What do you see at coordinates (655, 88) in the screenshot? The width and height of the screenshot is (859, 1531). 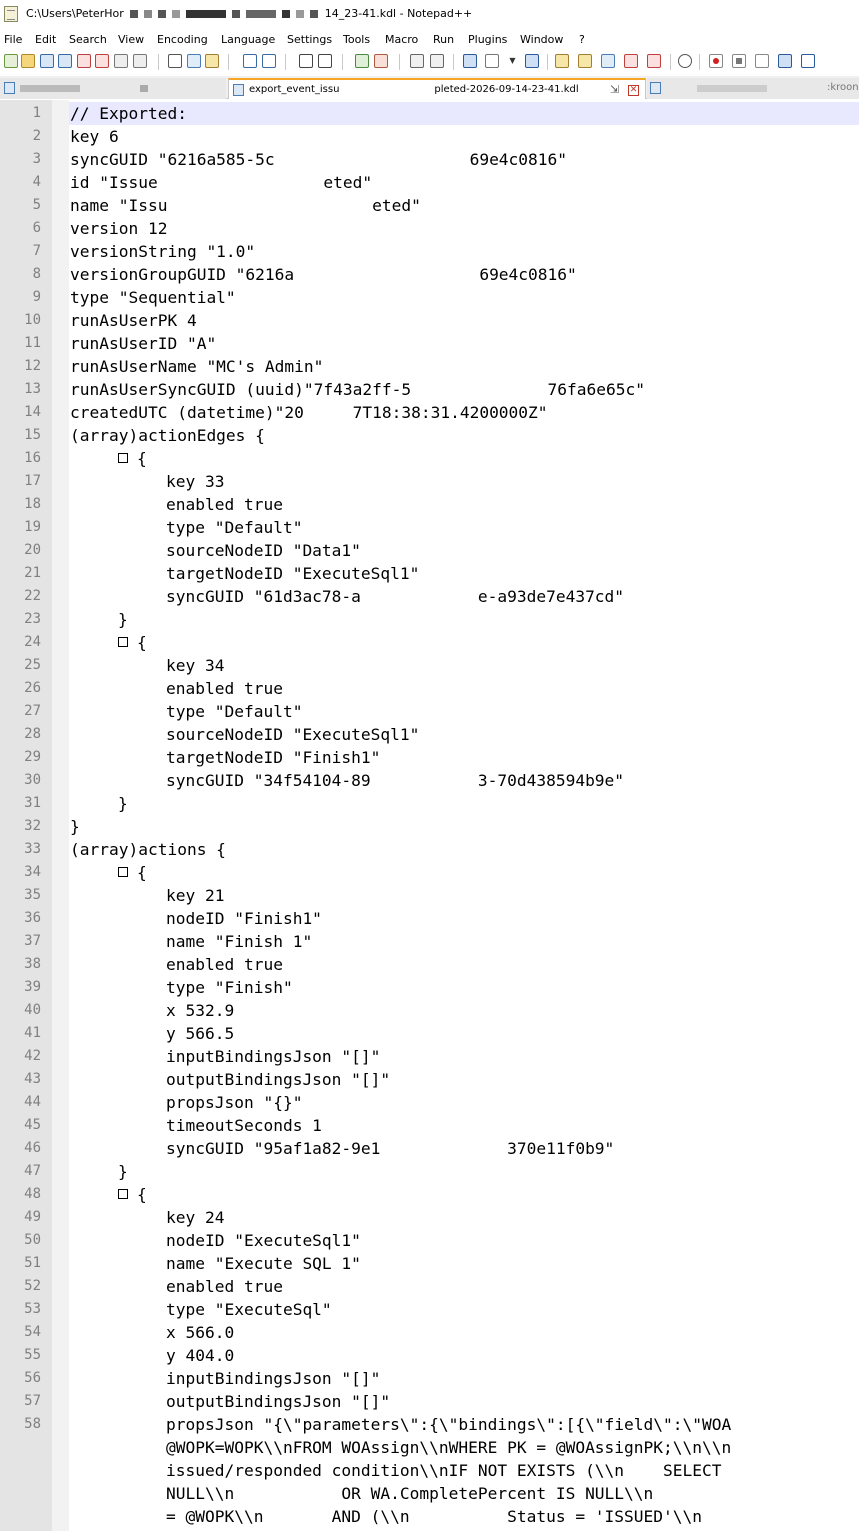 I see `document-icon` at bounding box center [655, 88].